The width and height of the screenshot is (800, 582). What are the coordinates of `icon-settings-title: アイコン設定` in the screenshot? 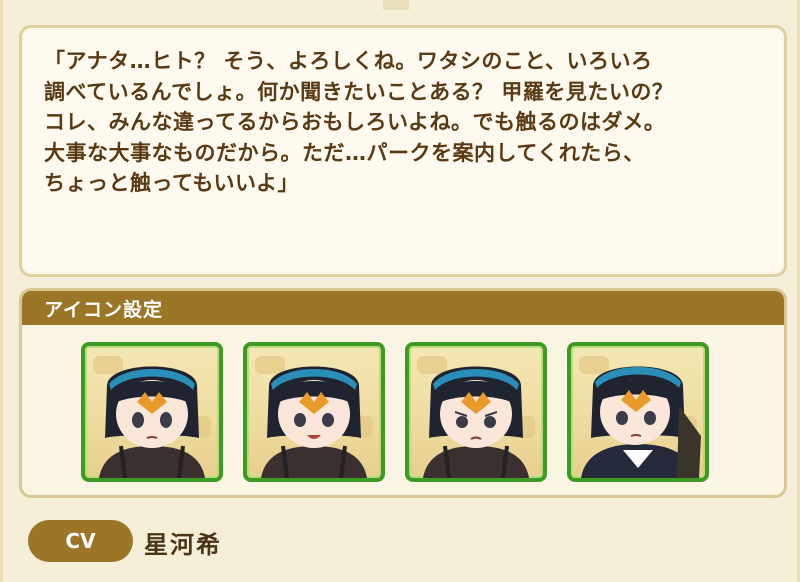 It's located at (104, 310).